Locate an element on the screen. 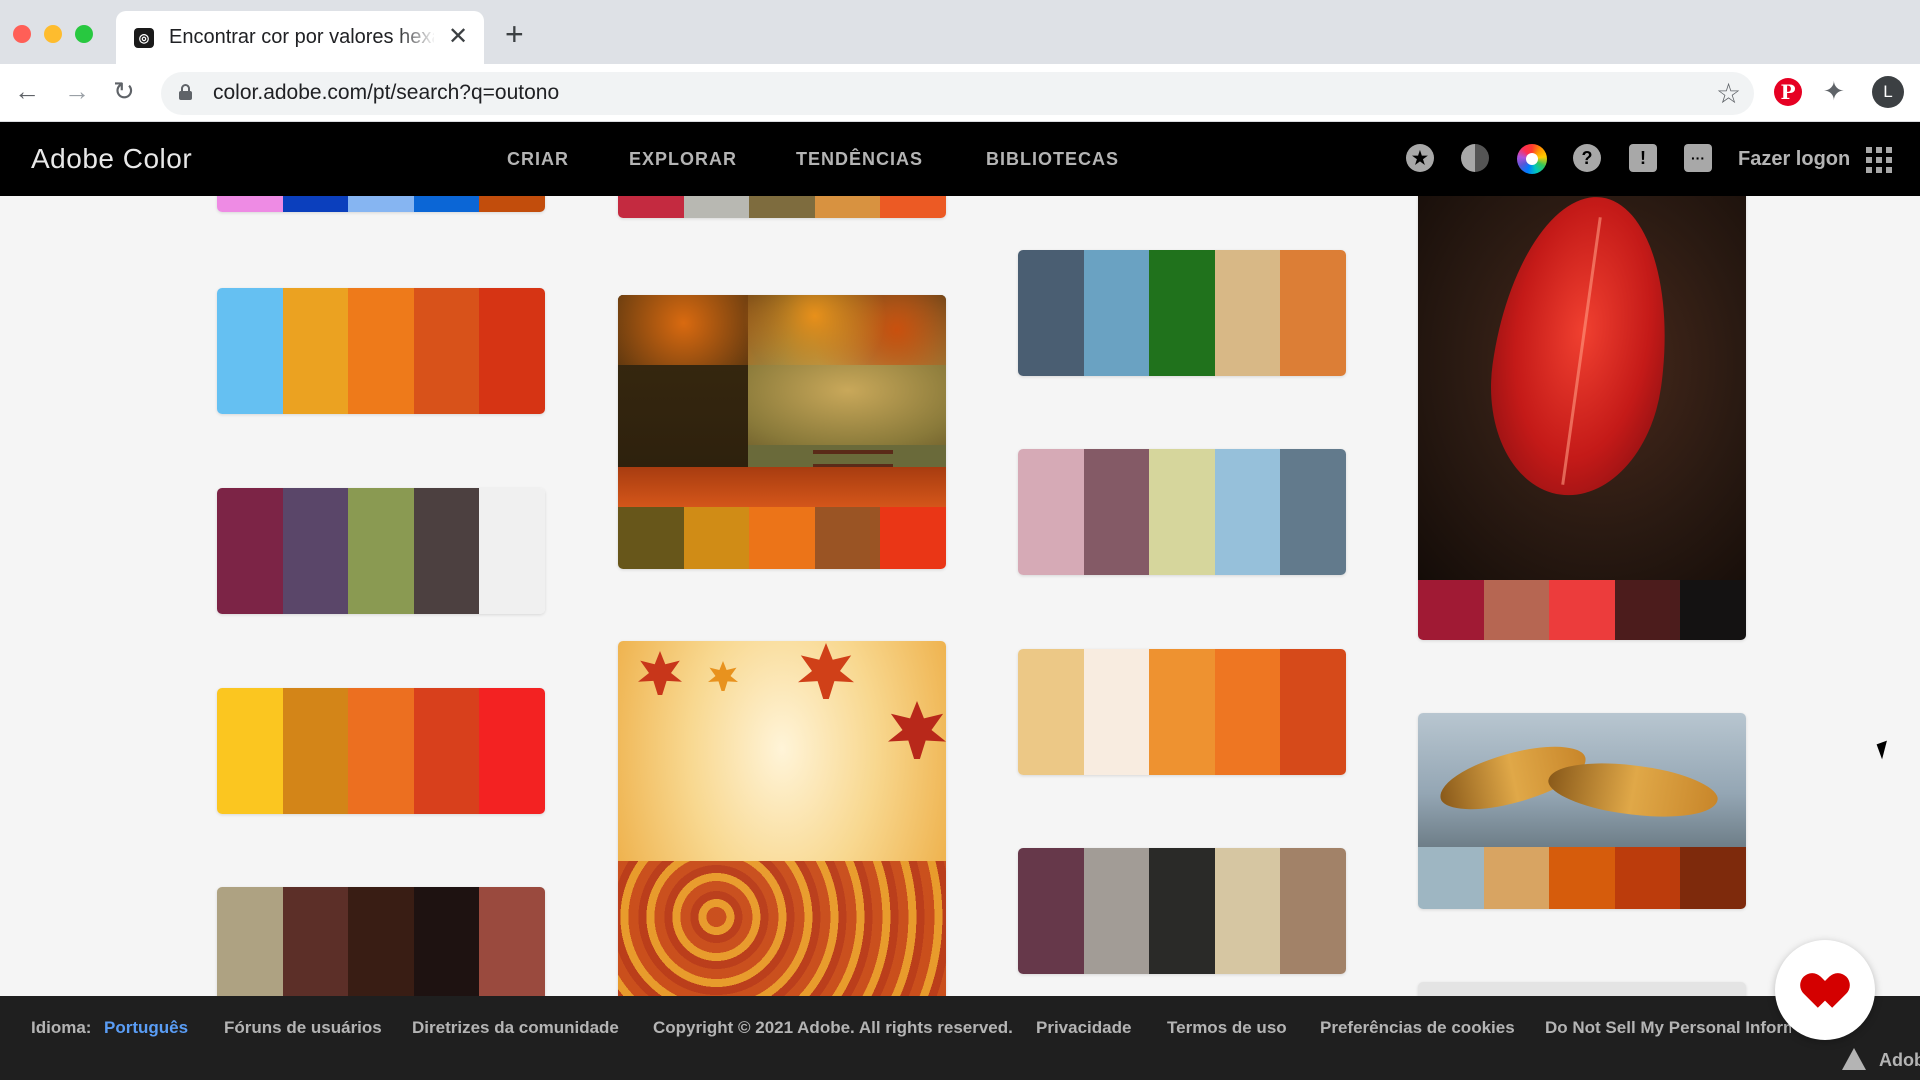 Image resolution: width=1920 pixels, height=1080 pixels. favorites-star-icon: ★ is located at coordinates (1420, 158).